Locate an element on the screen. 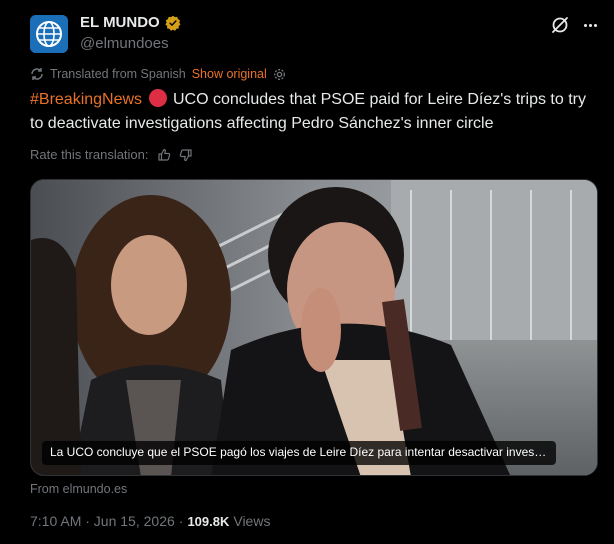  link-source: From elmundo.es is located at coordinates (78, 489).